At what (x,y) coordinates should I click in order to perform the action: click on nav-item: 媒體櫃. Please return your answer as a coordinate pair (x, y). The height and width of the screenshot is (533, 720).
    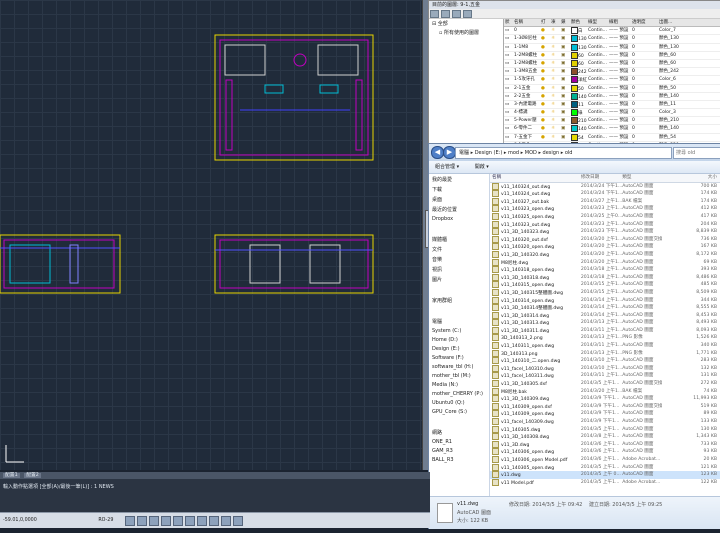
    Looking at the image, I should click on (459, 239).